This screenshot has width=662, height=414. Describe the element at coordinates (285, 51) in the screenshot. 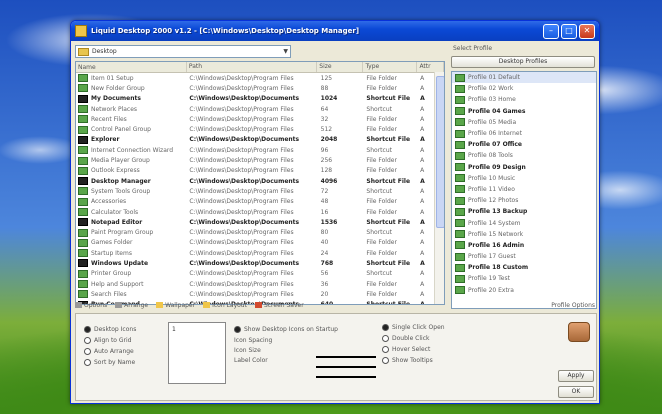

I see `chevron-down-icon: ▼` at that location.